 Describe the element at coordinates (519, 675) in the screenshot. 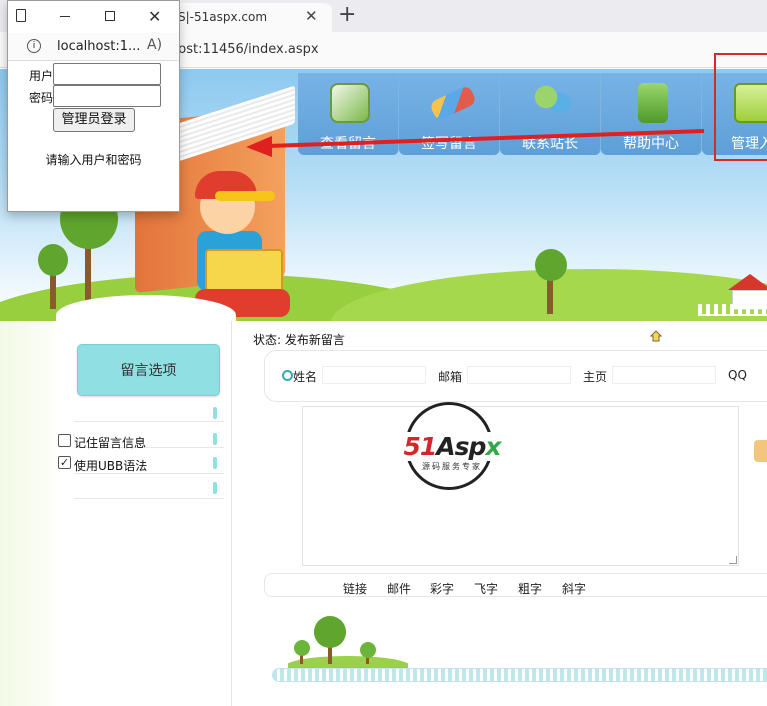

I see `footer-strip` at that location.